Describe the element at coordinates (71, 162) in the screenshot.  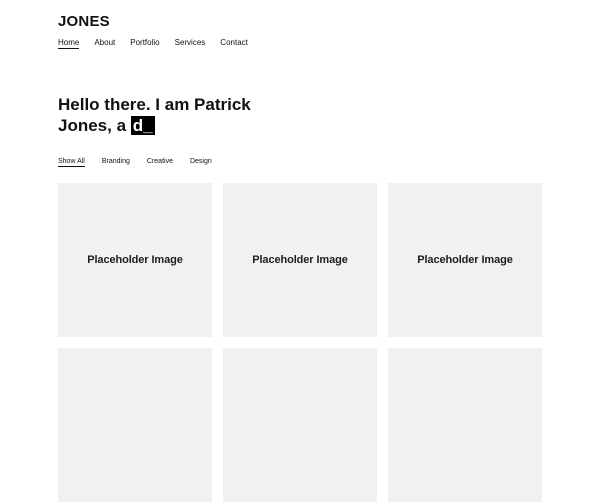
I see `filter-show-all: Show All` at that location.